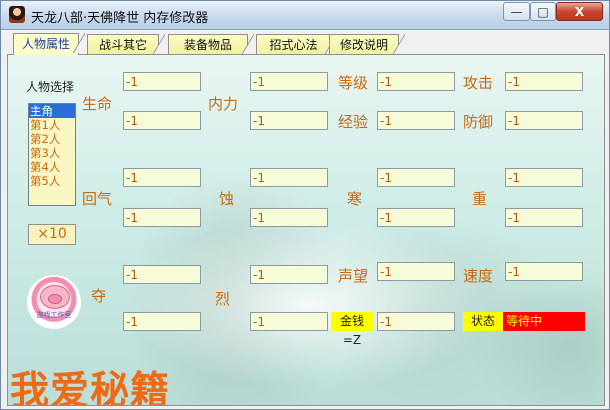 The image size is (610, 410). Describe the element at coordinates (50, 87) in the screenshot. I see `character-select-label: 人物选择` at that location.